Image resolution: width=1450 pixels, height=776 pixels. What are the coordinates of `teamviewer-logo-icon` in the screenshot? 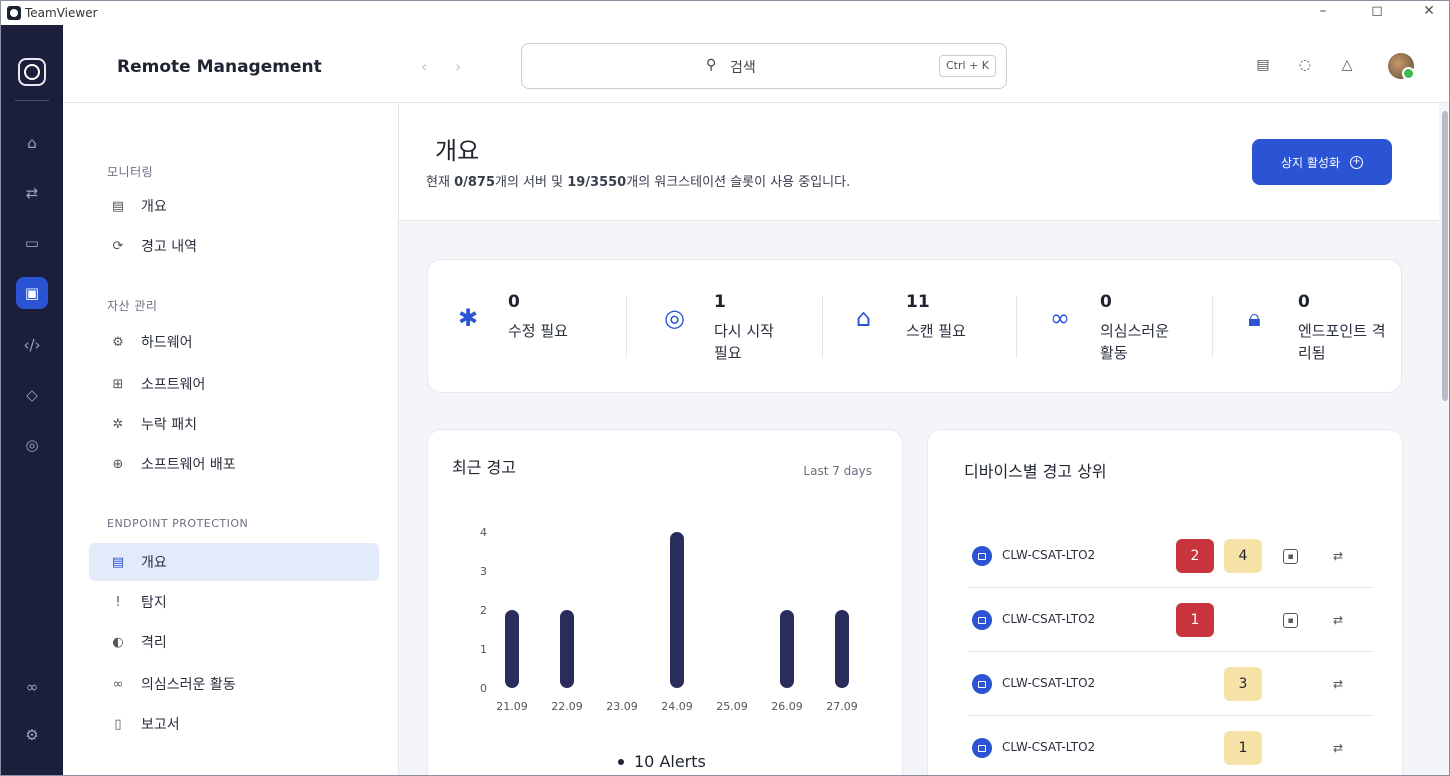 It's located at (32, 72).